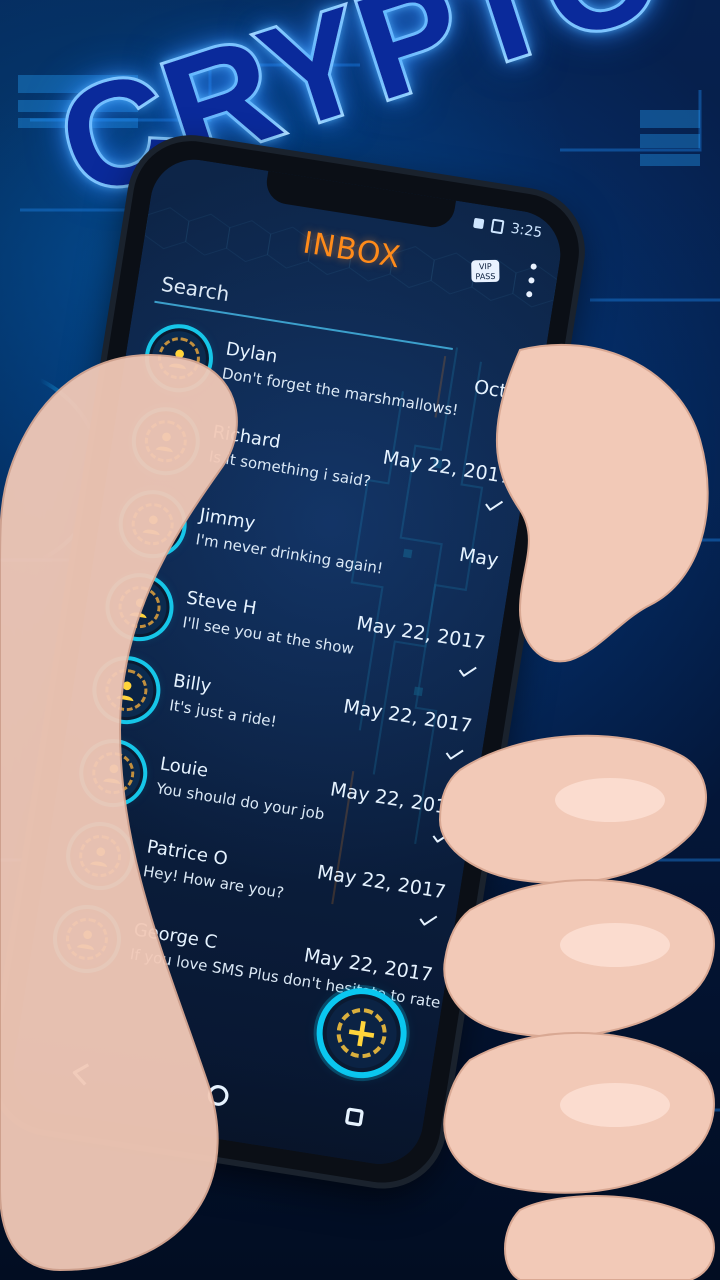 Image resolution: width=720 pixels, height=1280 pixels. I want to click on fab-ring: +, so click(362, 1033).